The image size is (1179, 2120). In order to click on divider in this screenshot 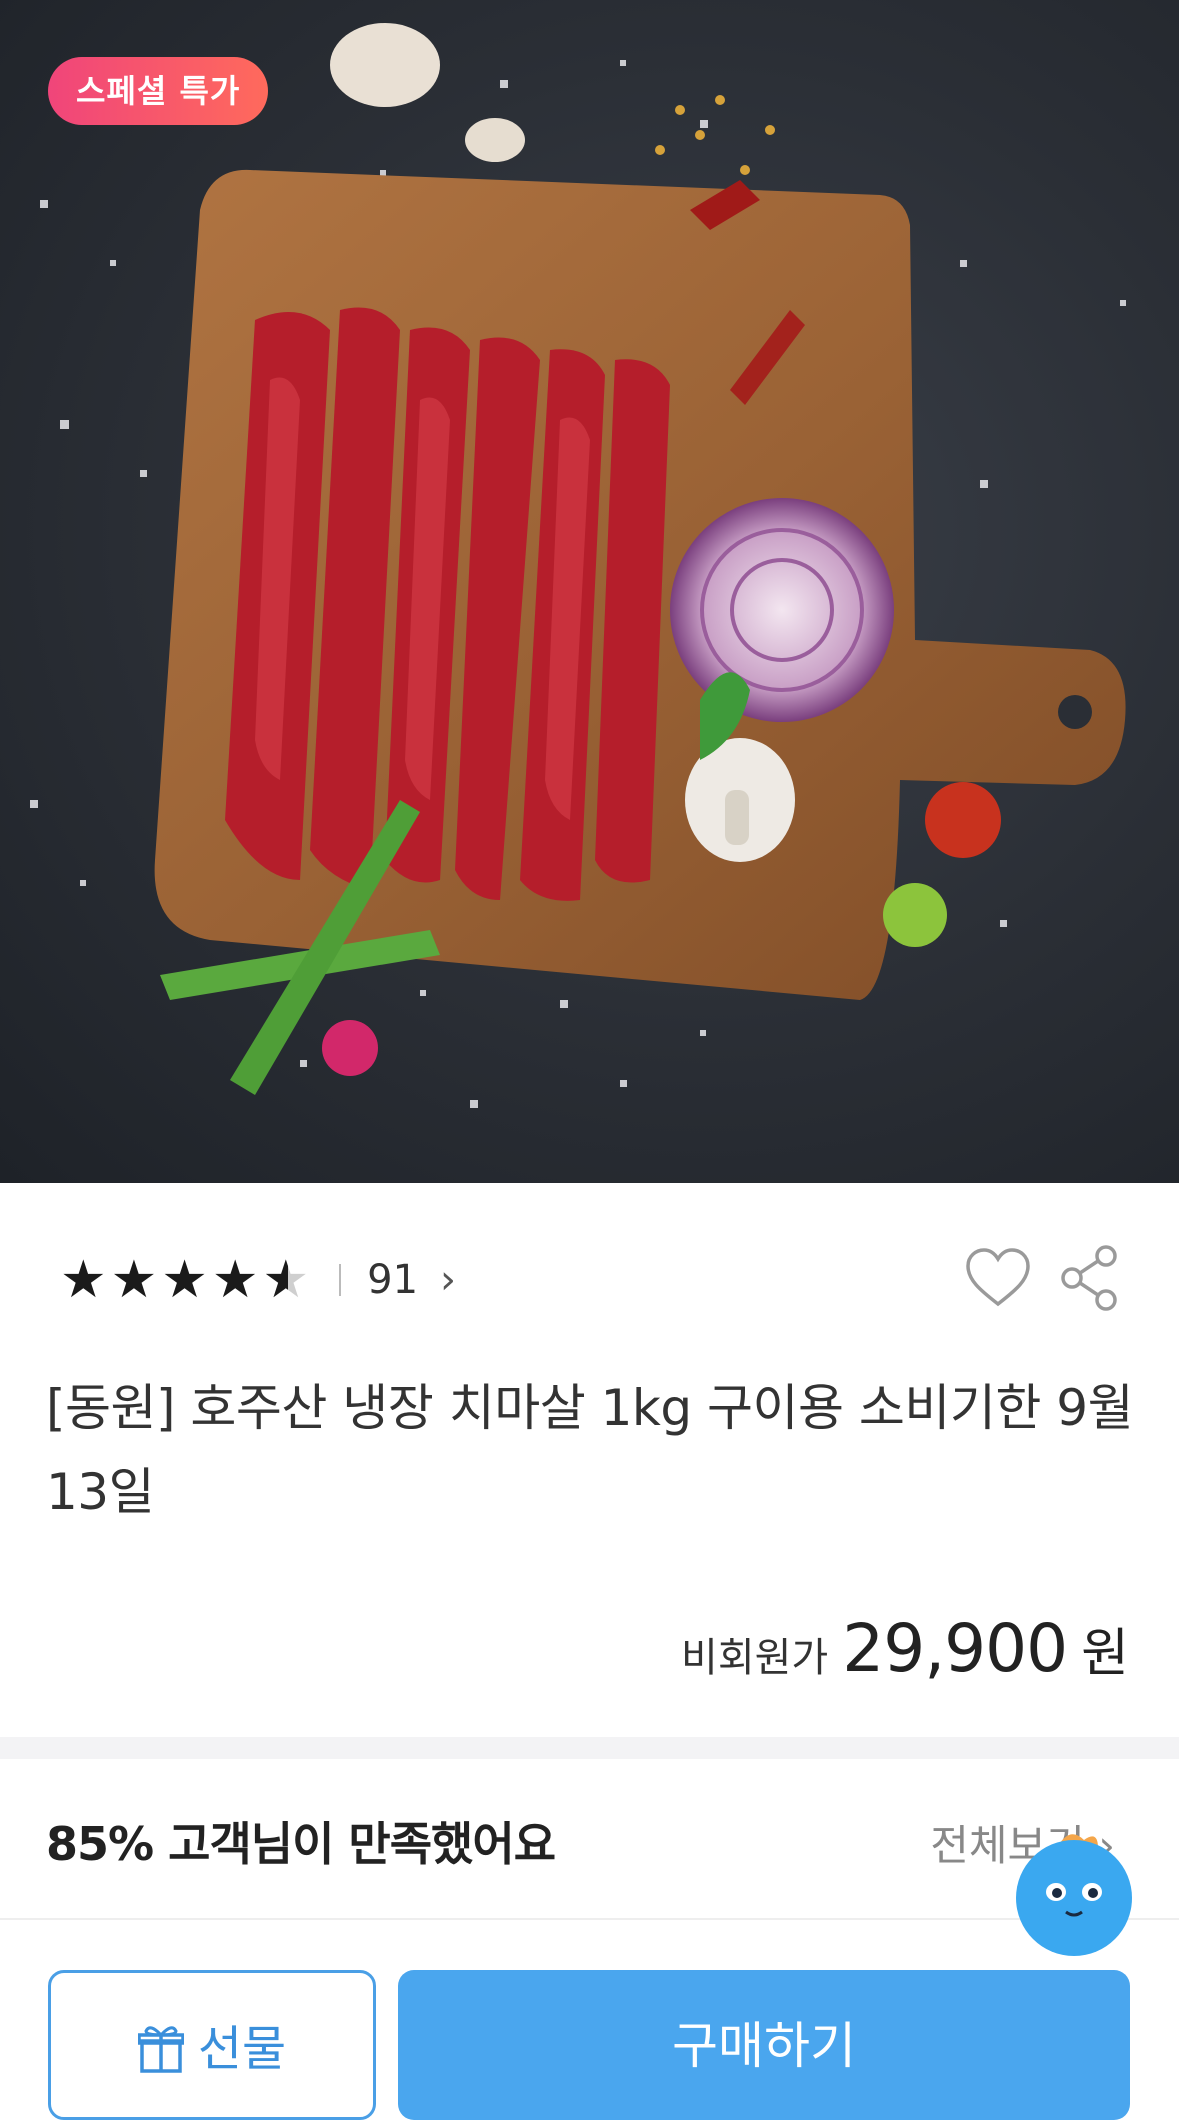, I will do `click(589, 1919)`.